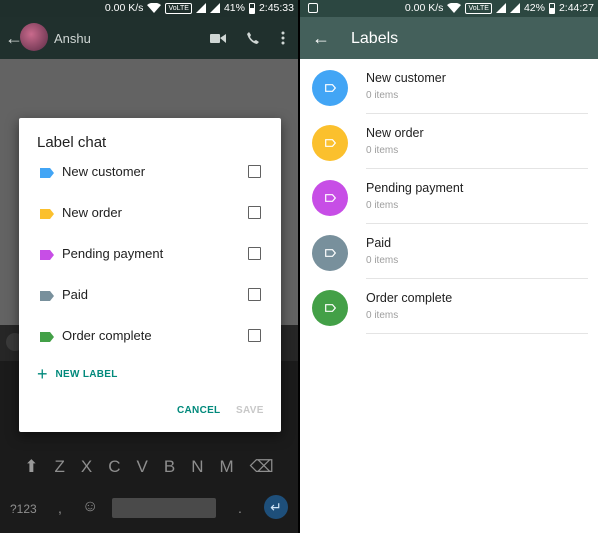 Image resolution: width=598 pixels, height=533 pixels. I want to click on dialog-label-row: Order complete, so click(150, 336).